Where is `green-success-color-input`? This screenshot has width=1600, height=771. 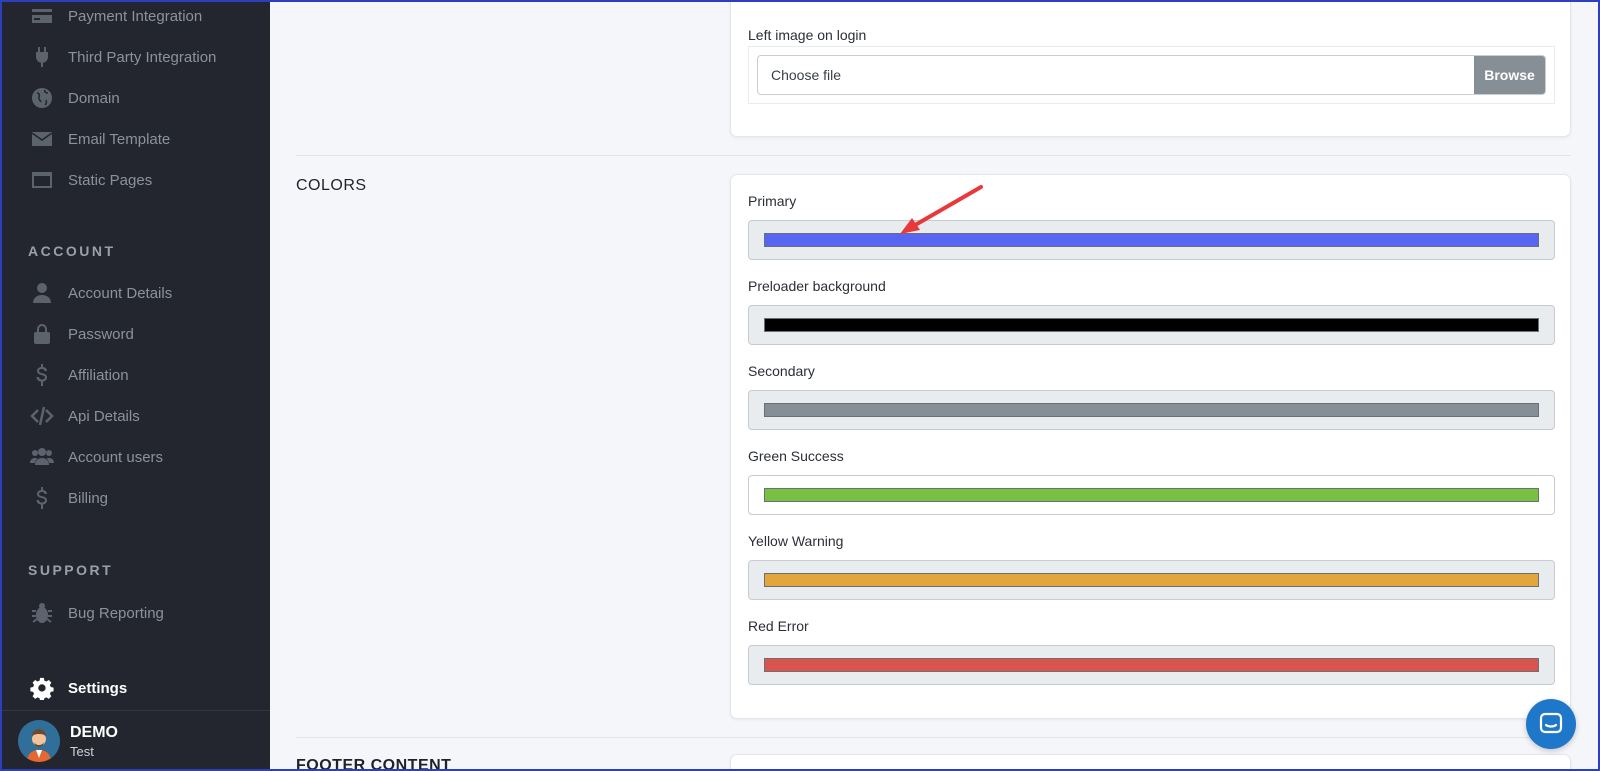
green-success-color-input is located at coordinates (1151, 495).